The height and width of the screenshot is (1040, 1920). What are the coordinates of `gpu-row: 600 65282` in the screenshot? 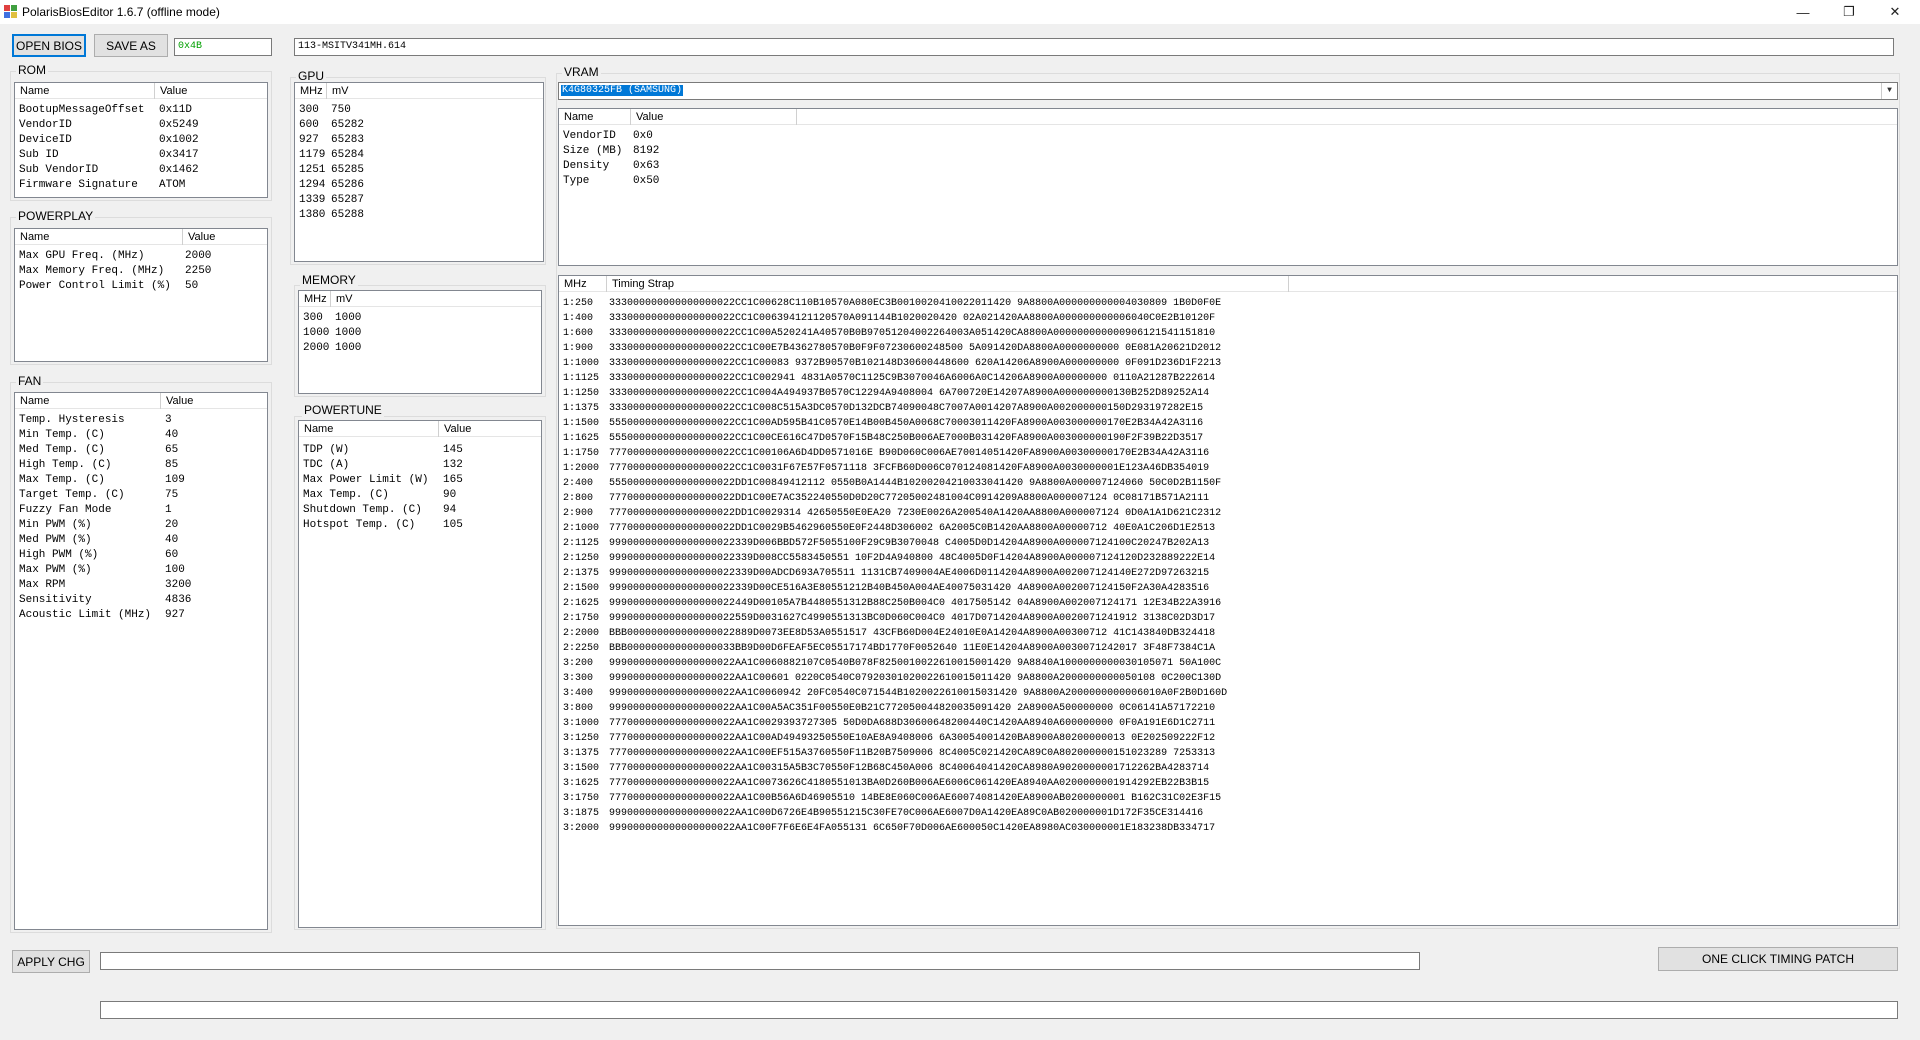 It's located at (419, 125).